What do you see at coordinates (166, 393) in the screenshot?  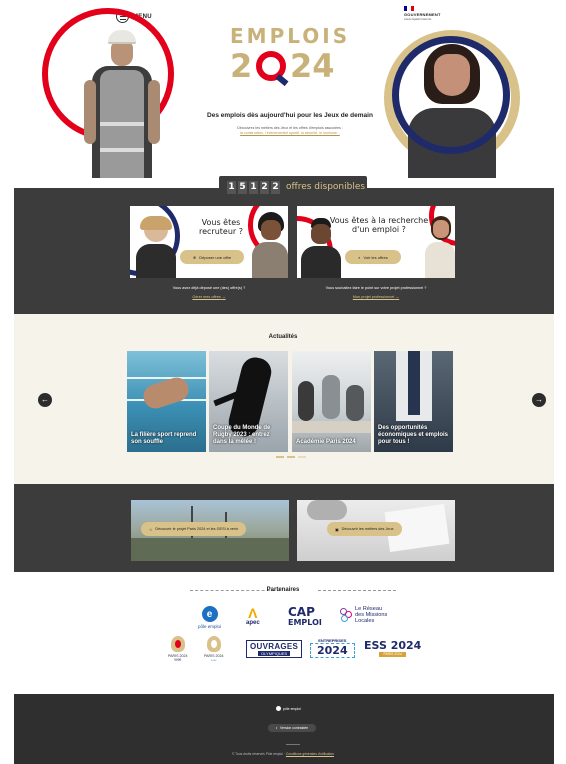 I see `swimmer-image` at bounding box center [166, 393].